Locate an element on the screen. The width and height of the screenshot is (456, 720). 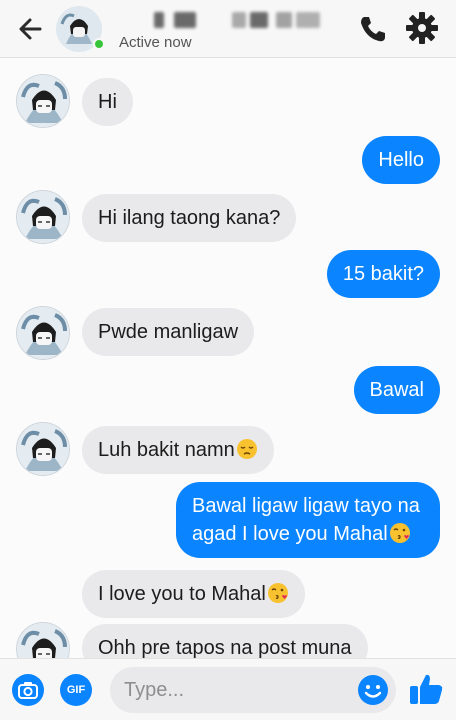
incoming-message: Hi ilang taong kana? is located at coordinates (189, 218).